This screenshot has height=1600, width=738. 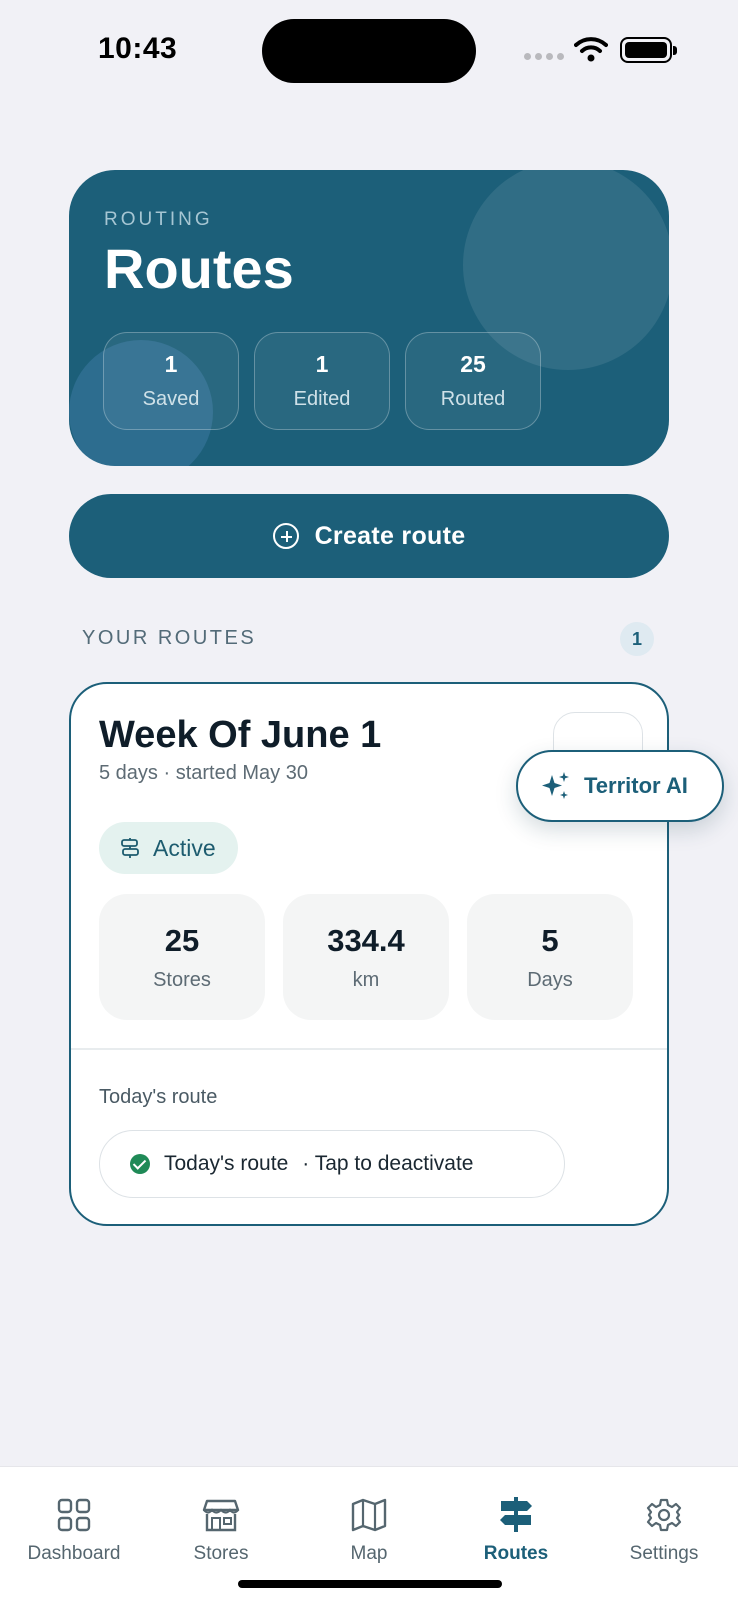 I want to click on header-eyebrow: ROUTING, so click(x=158, y=219).